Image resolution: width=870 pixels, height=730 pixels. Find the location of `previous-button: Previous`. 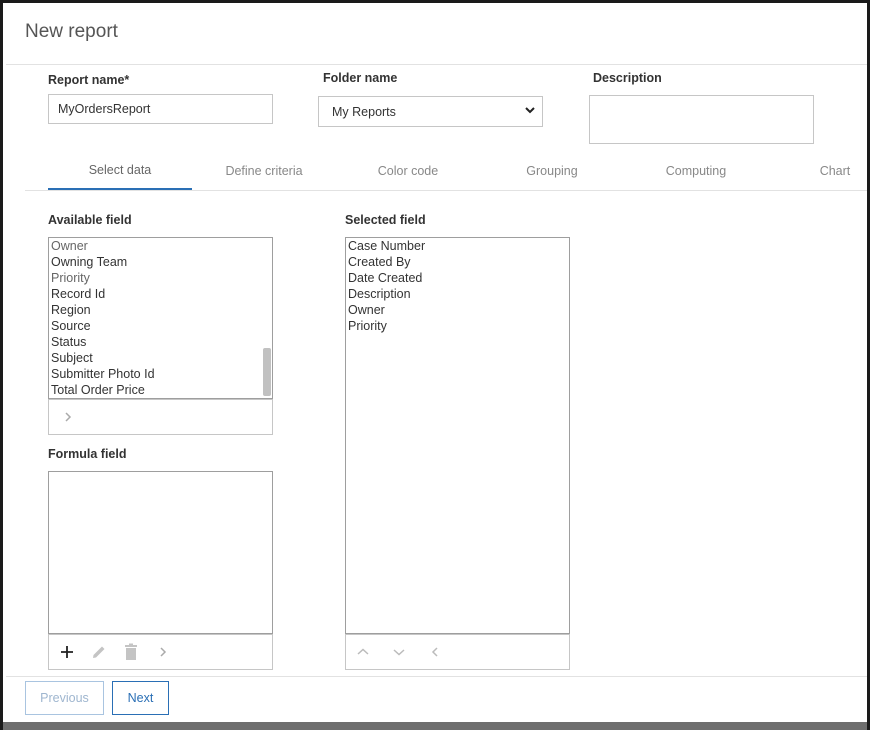

previous-button: Previous is located at coordinates (64, 698).